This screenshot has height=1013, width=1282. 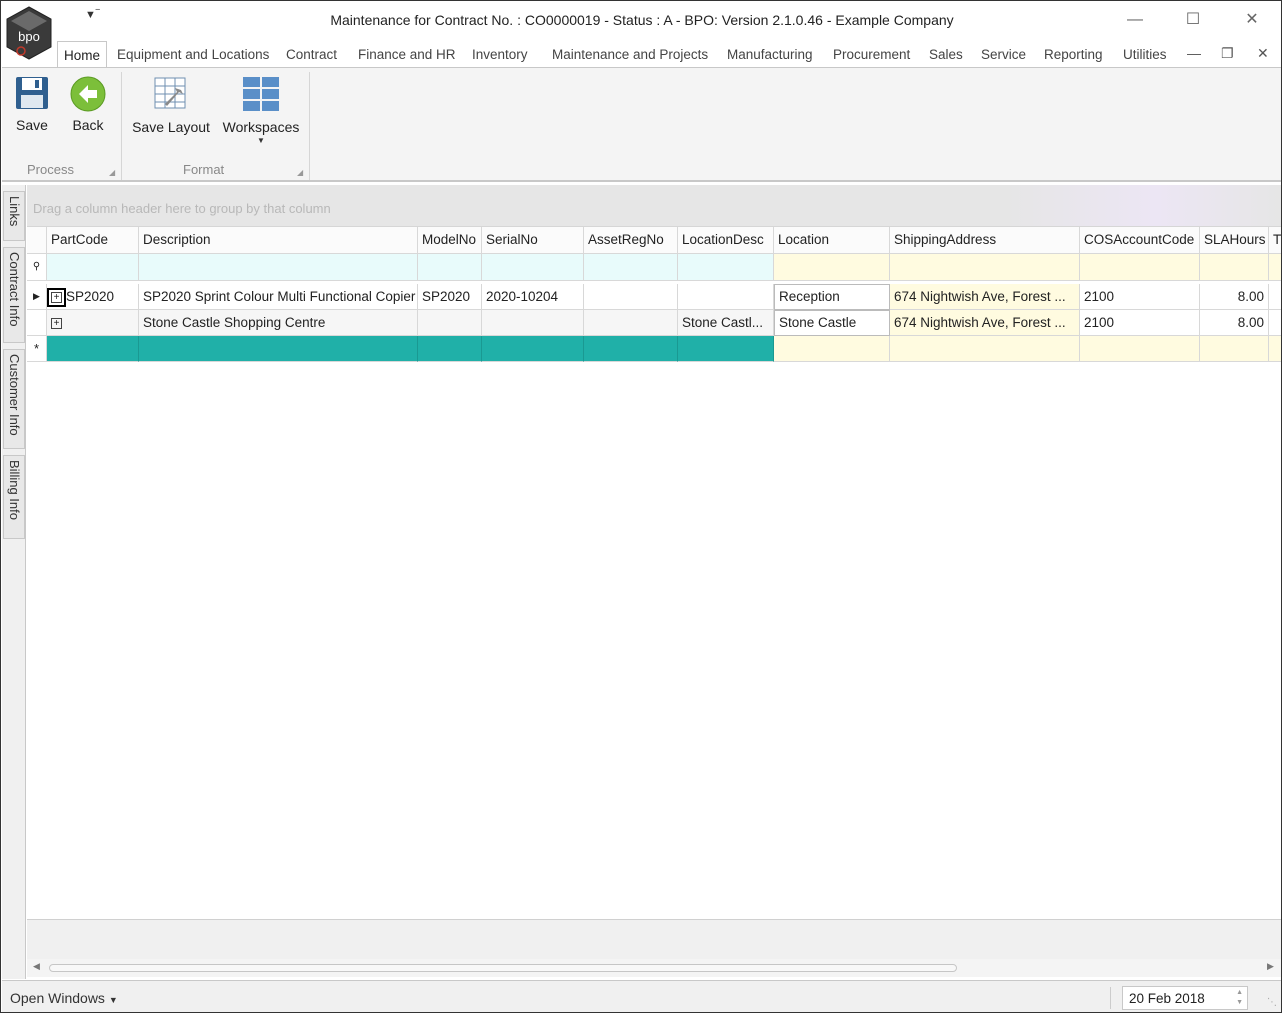 I want to click on process-group-launcher-icon: ◢, so click(x=112, y=172).